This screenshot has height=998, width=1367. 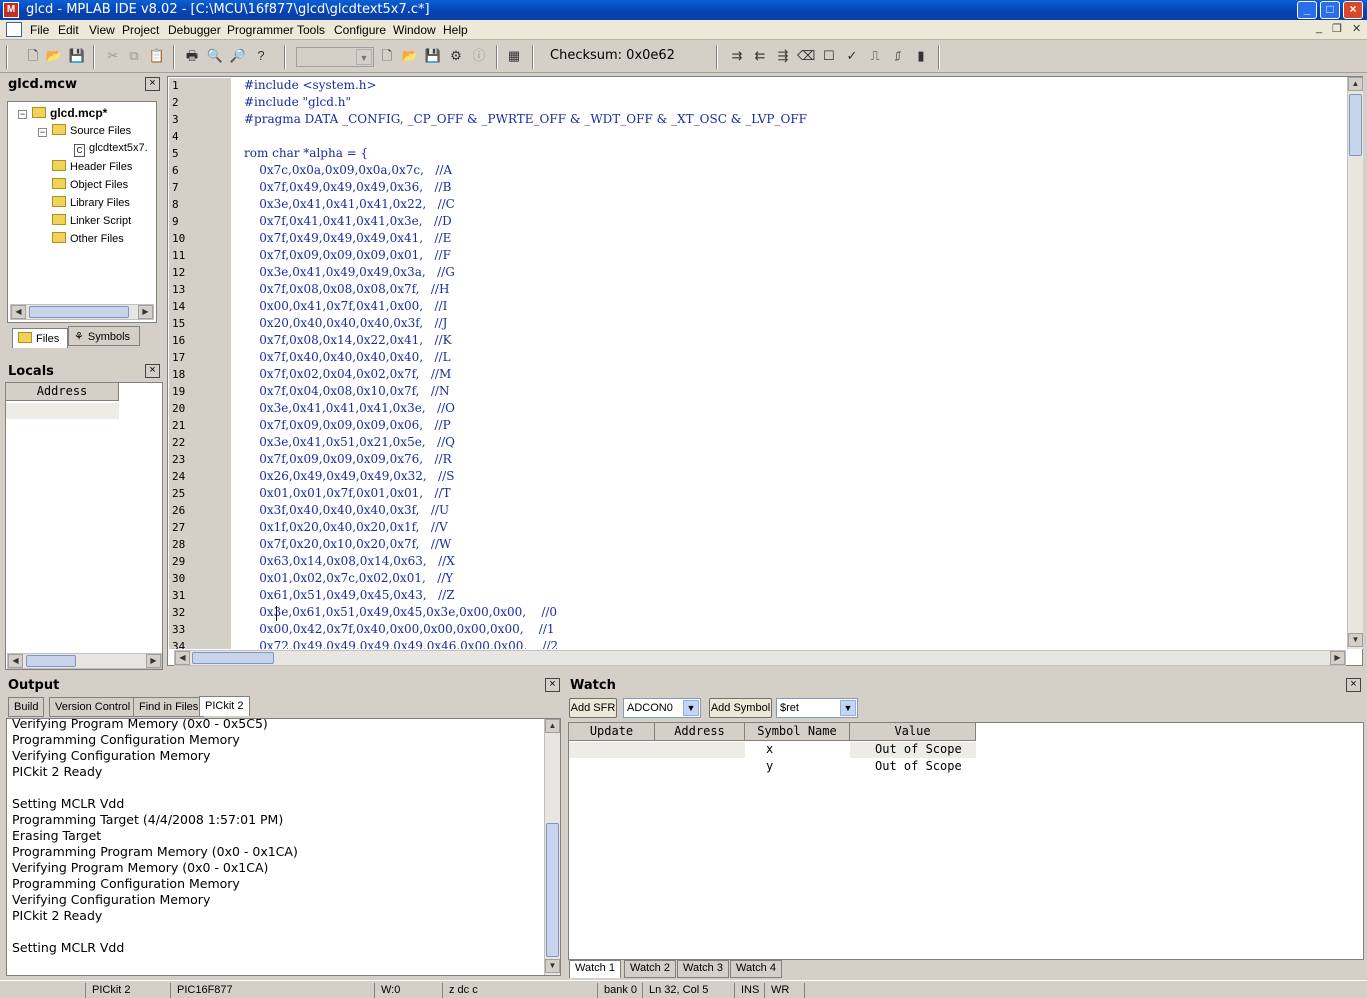 I want to click on code-line: 0x3e,0x41,0x41,0x41,0x22, //C, so click(x=349, y=204).